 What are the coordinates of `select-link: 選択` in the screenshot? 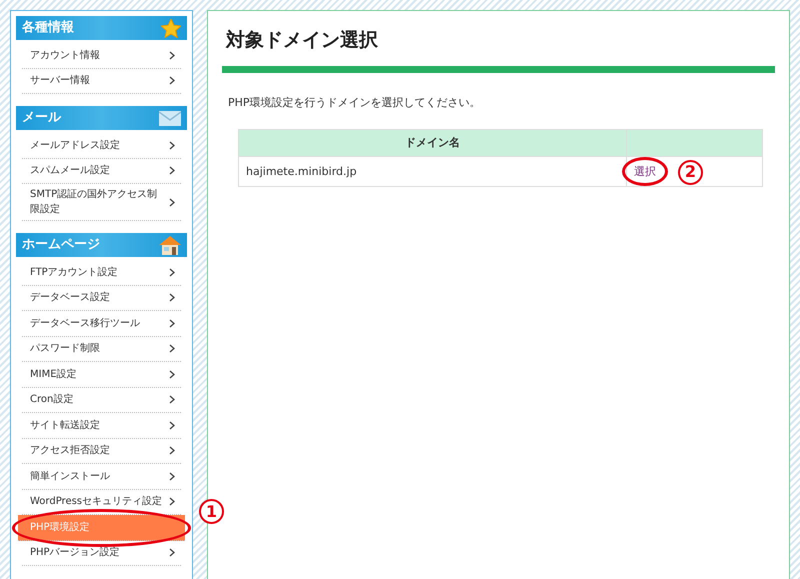 It's located at (645, 171).